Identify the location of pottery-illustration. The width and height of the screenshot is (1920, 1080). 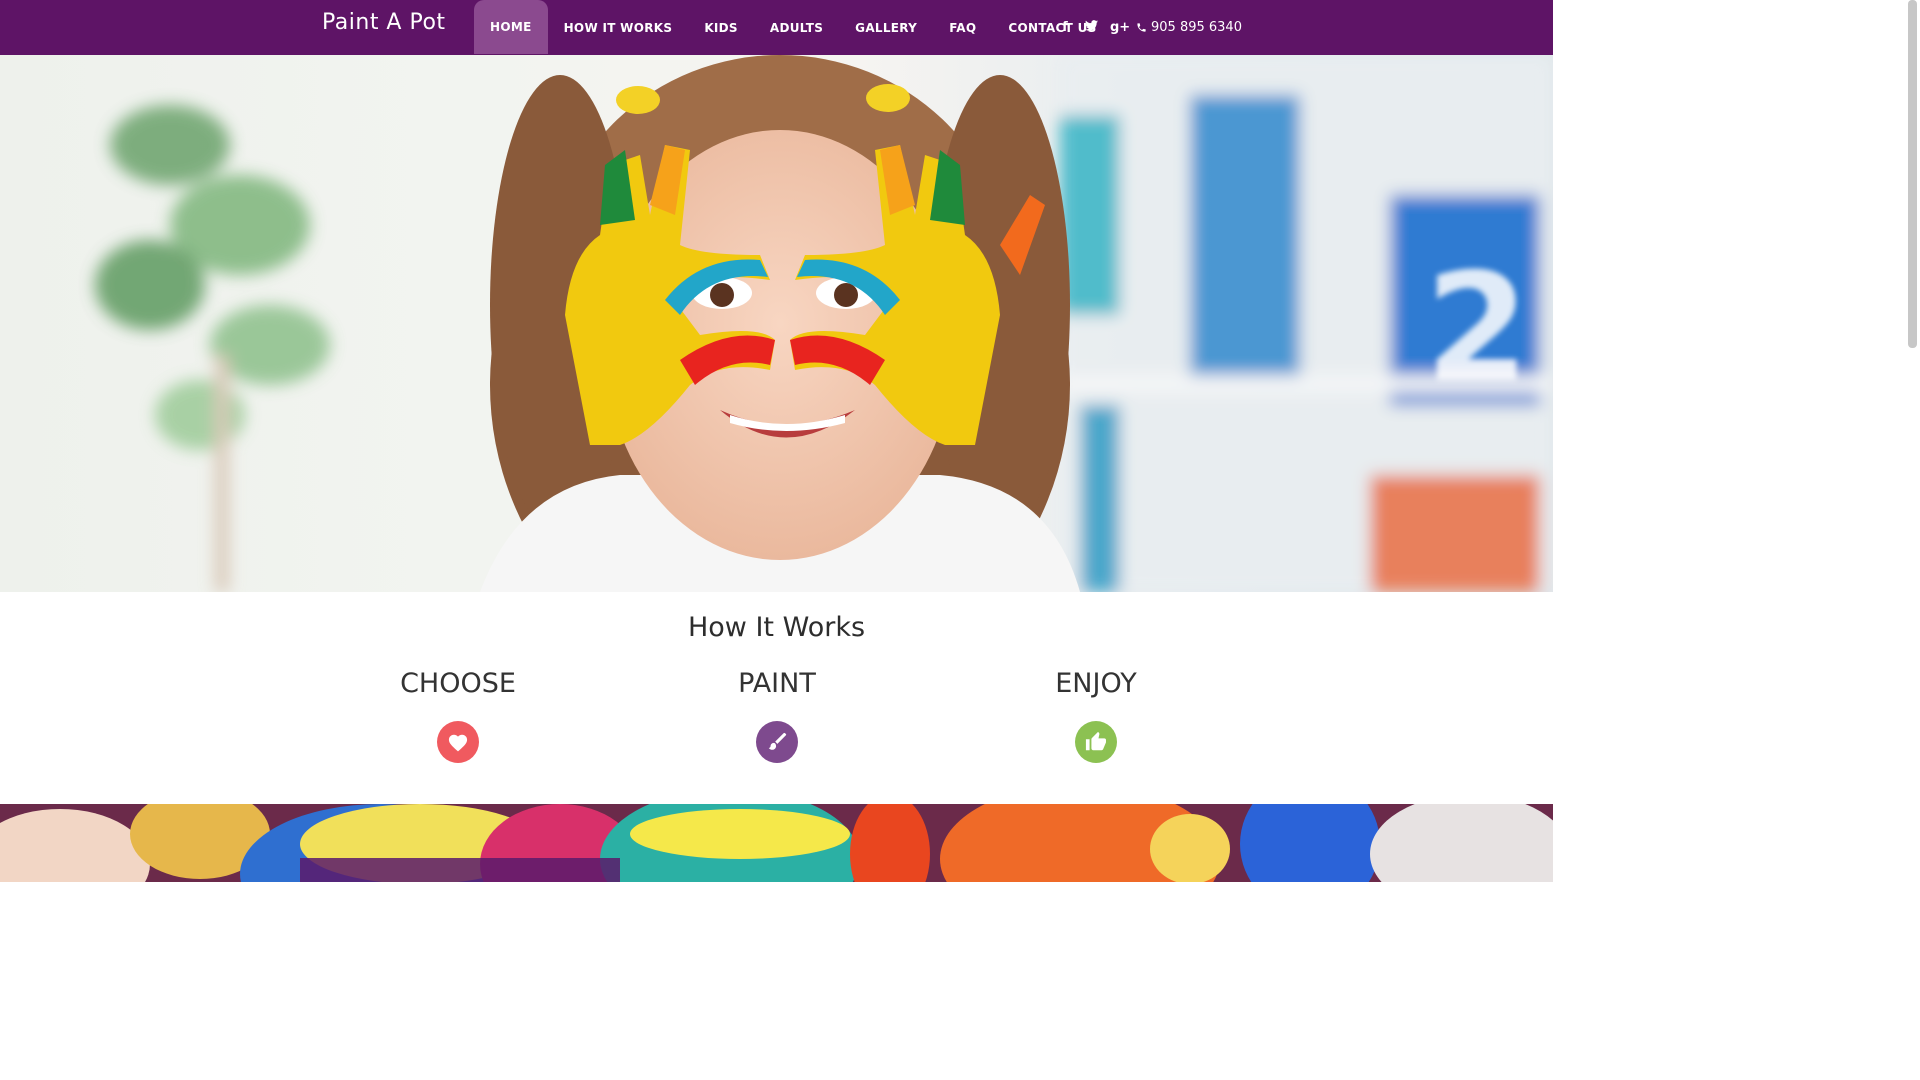
(776, 843).